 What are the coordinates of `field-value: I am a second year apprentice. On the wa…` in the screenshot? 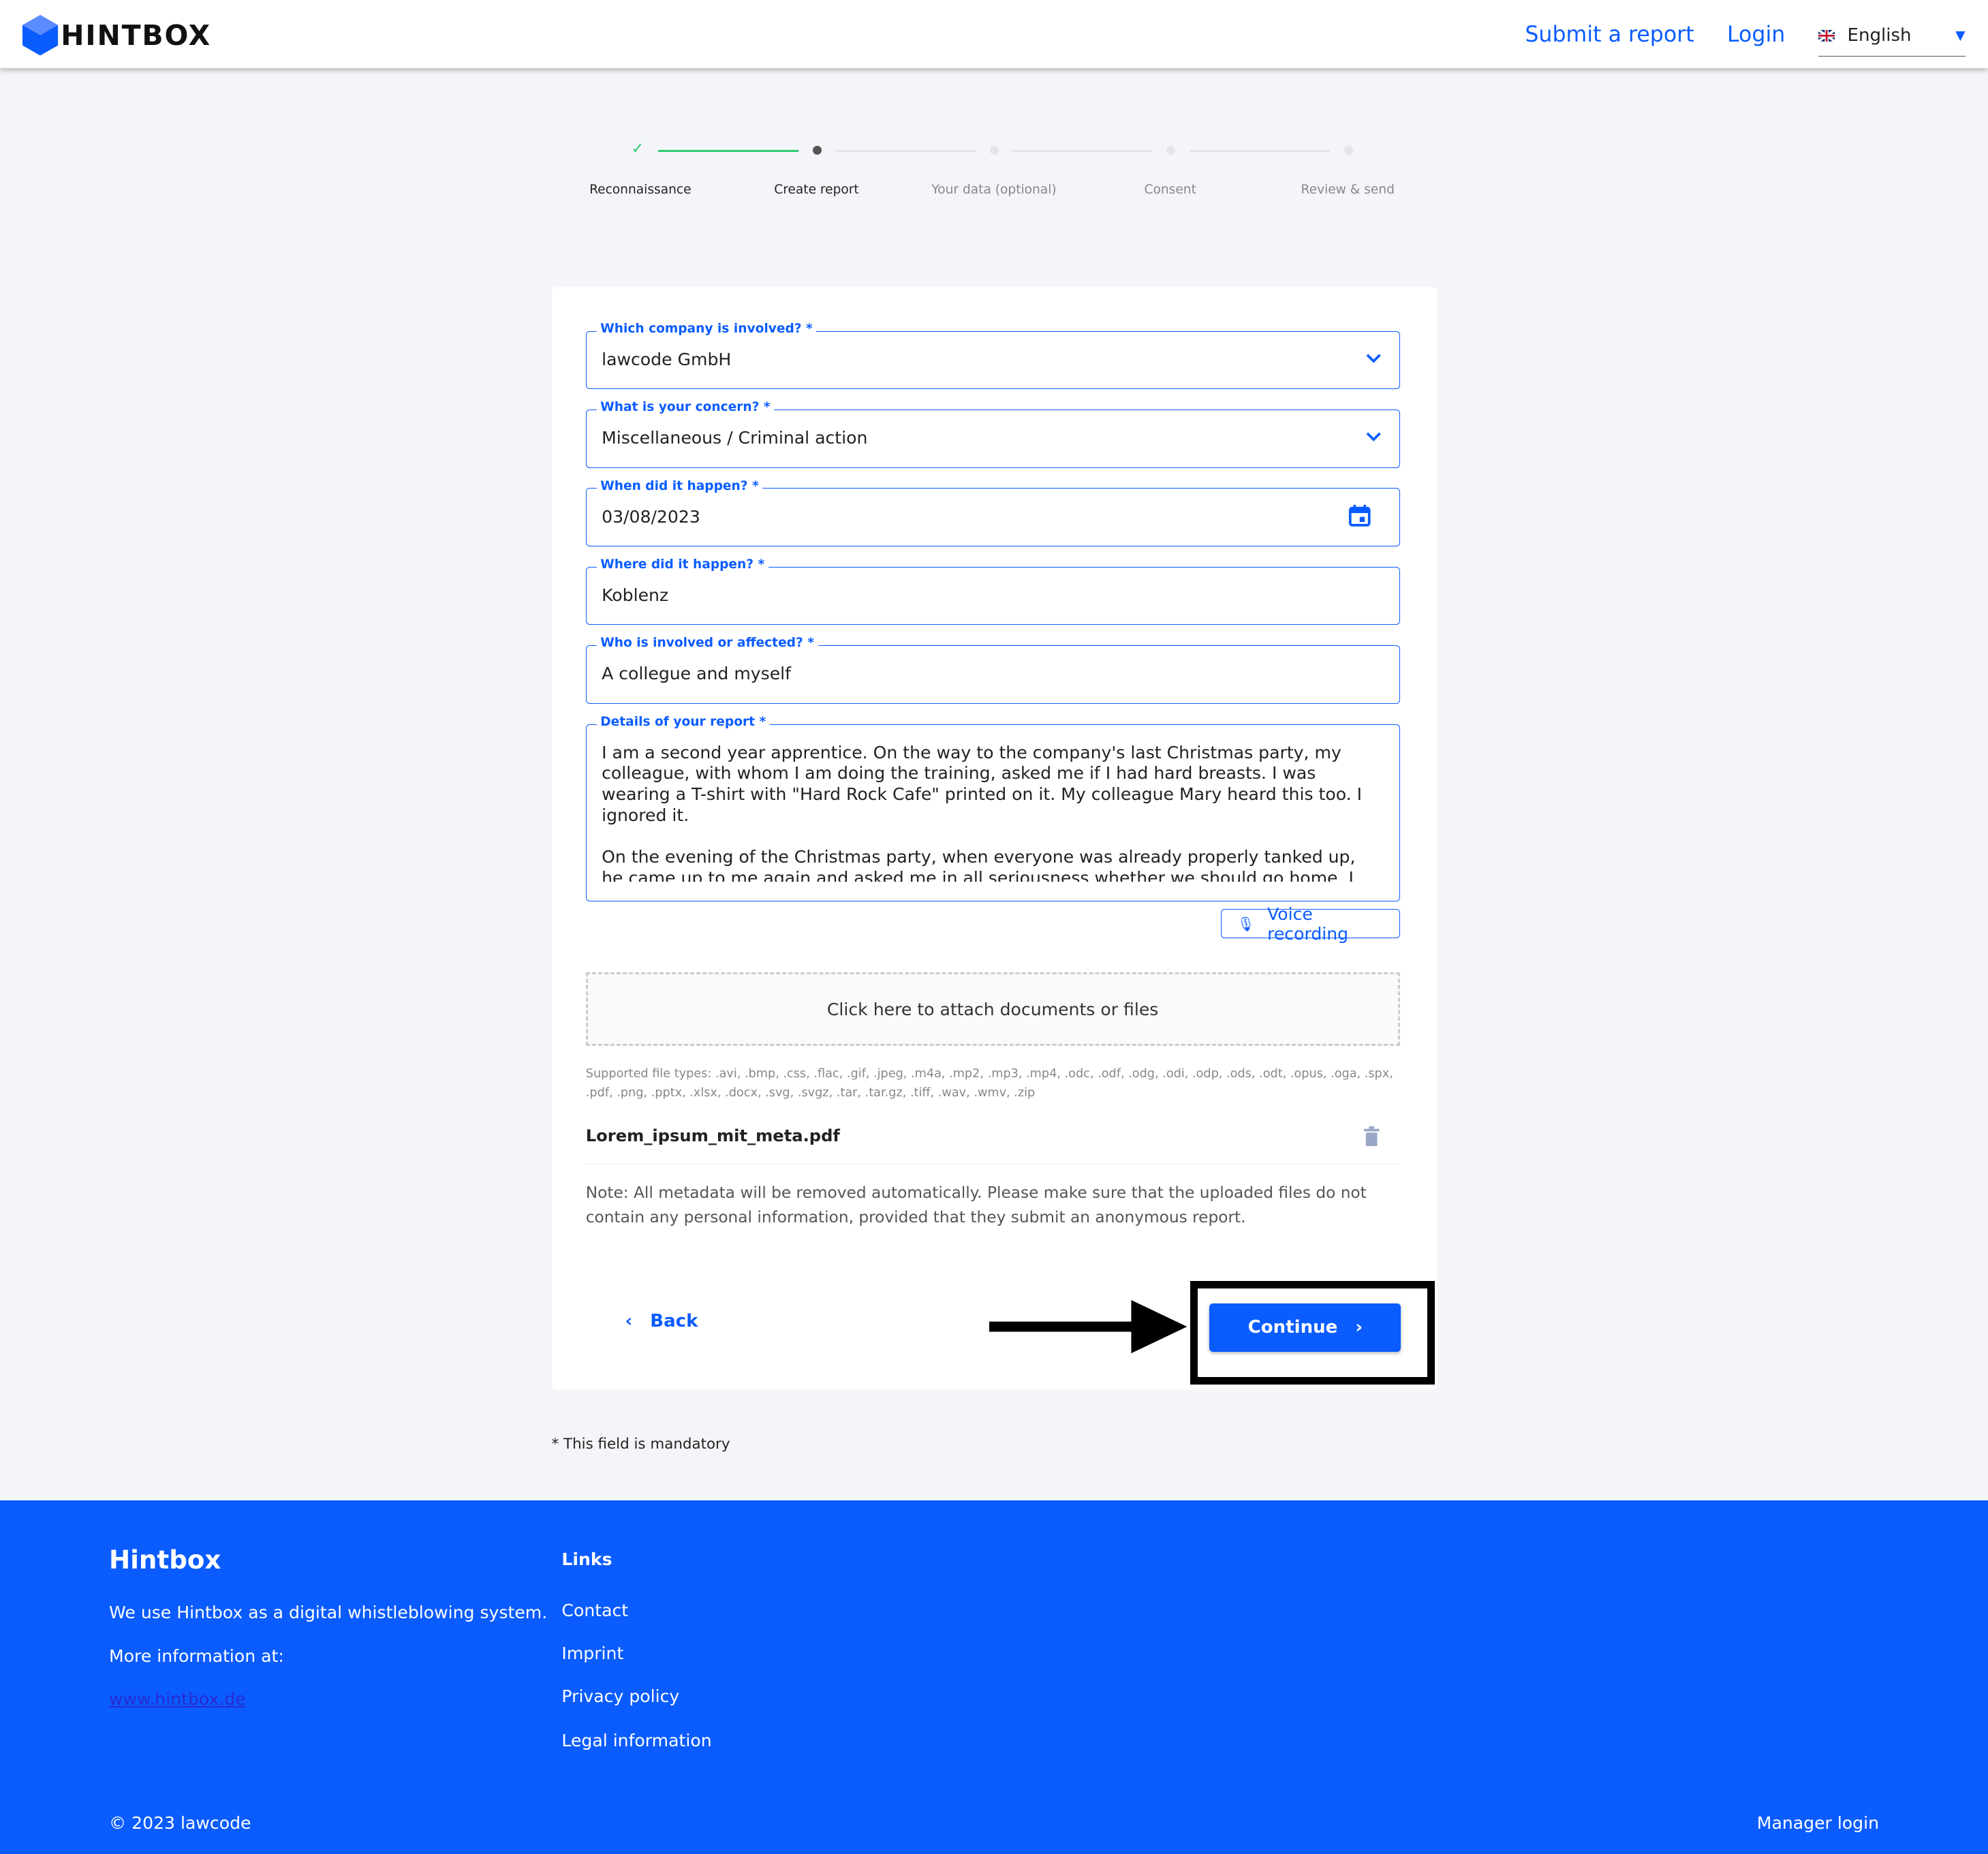 It's located at (982, 812).